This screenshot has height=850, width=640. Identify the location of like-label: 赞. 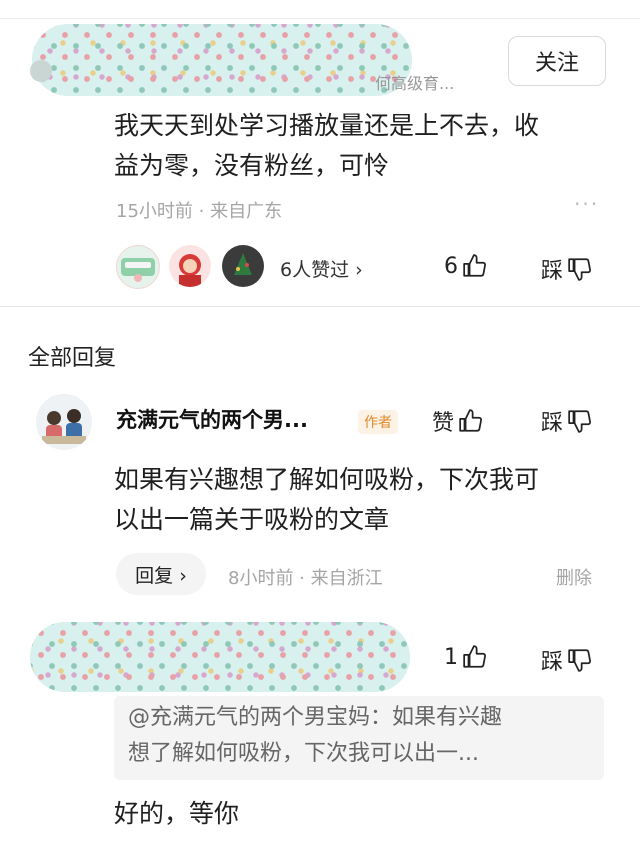
(443, 423).